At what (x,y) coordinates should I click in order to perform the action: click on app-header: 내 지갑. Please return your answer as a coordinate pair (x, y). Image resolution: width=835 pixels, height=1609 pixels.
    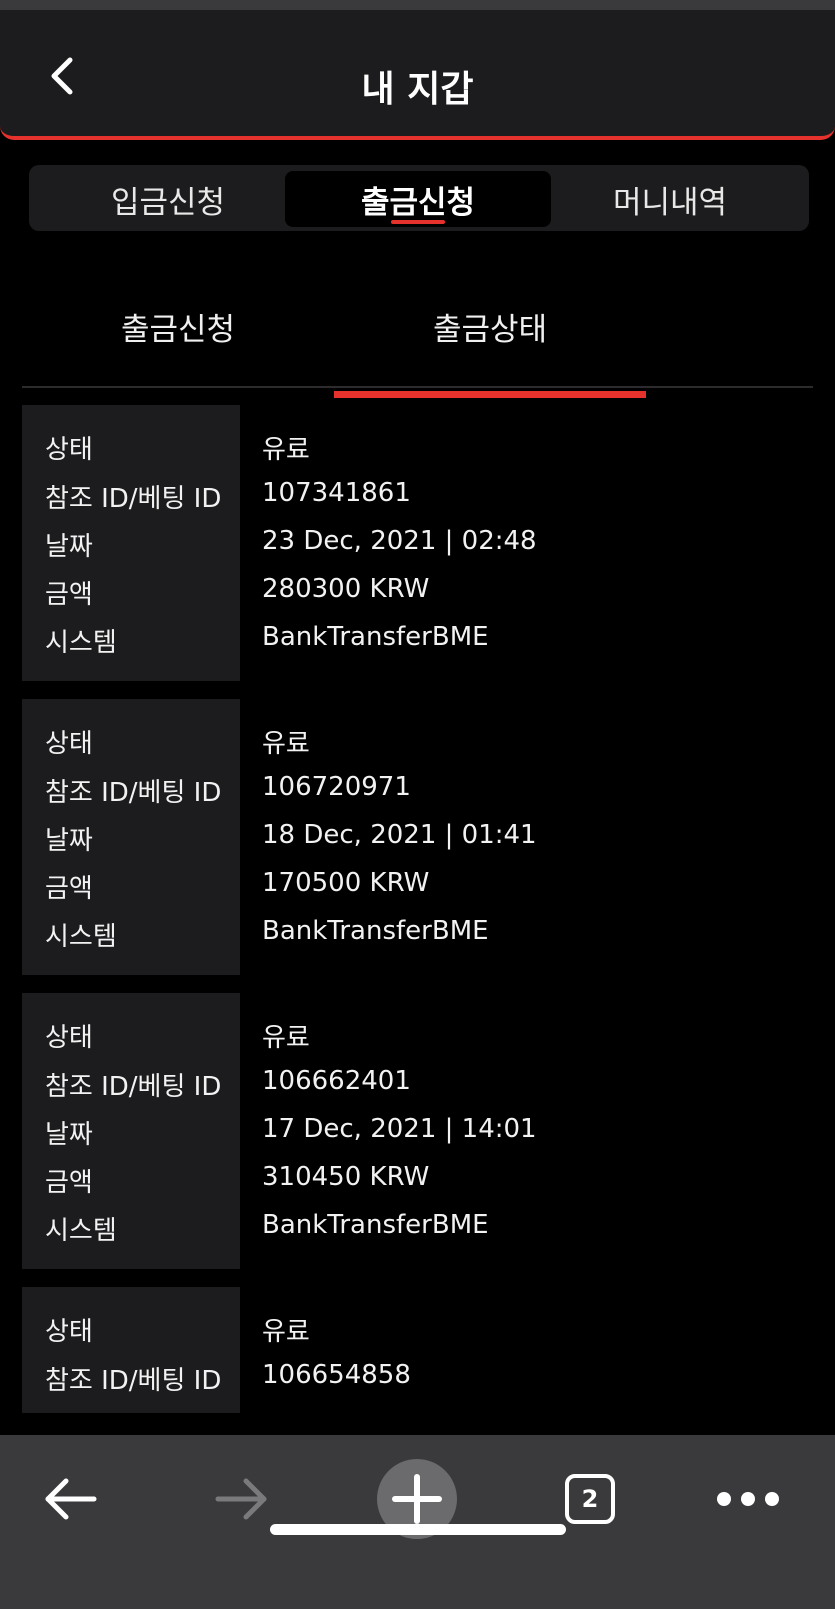
    Looking at the image, I should click on (417, 75).